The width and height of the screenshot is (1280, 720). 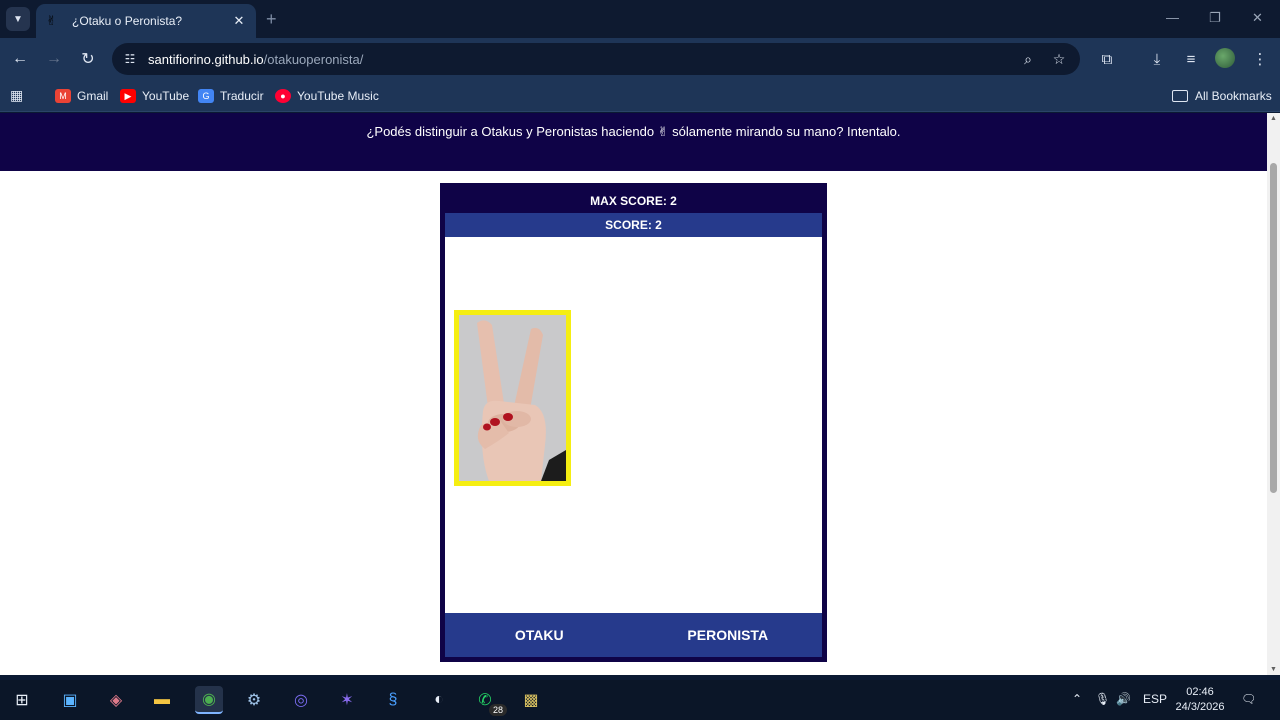 I want to click on score-label: SCORE: 2, so click(x=633, y=225).